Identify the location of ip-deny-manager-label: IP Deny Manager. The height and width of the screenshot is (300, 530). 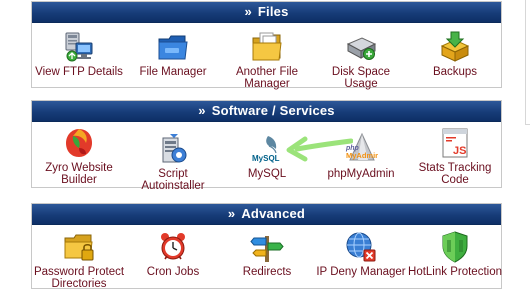
(361, 272).